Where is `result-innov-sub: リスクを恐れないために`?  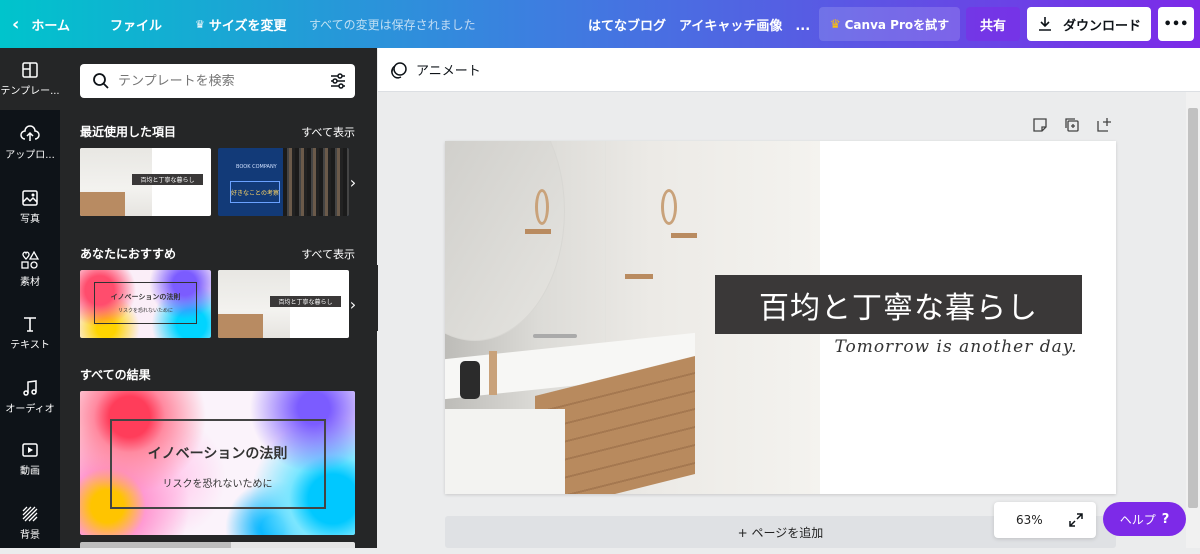
result-innov-sub: リスクを恐れないために is located at coordinates (217, 484).